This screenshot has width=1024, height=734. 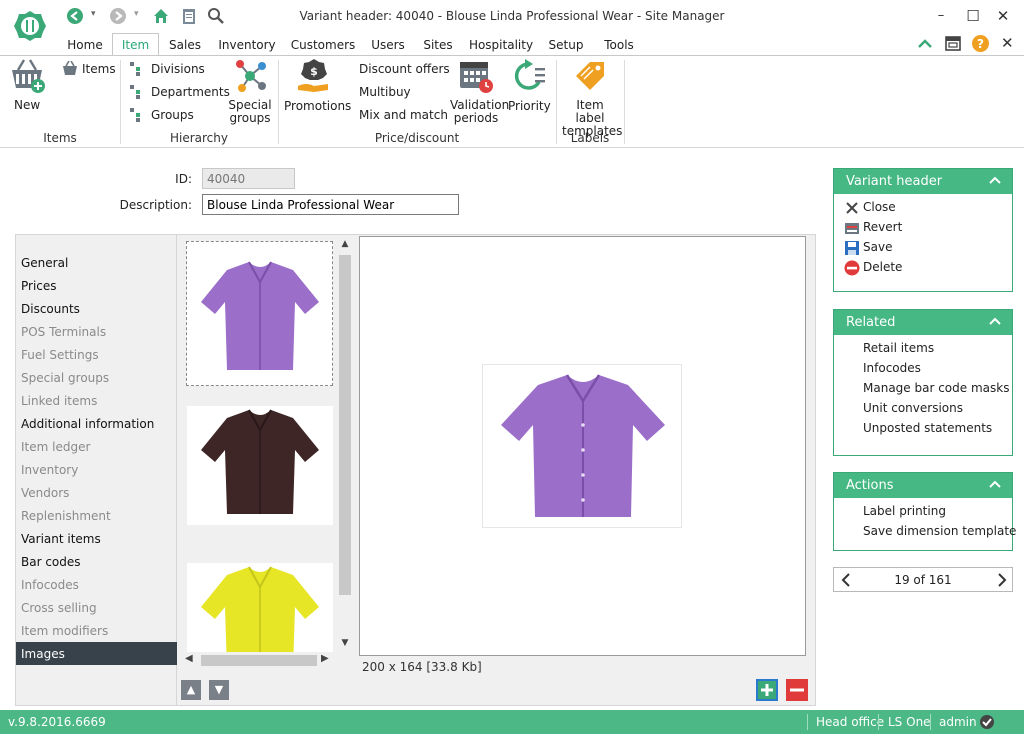 I want to click on priority-button: Priority, so click(x=529, y=86).